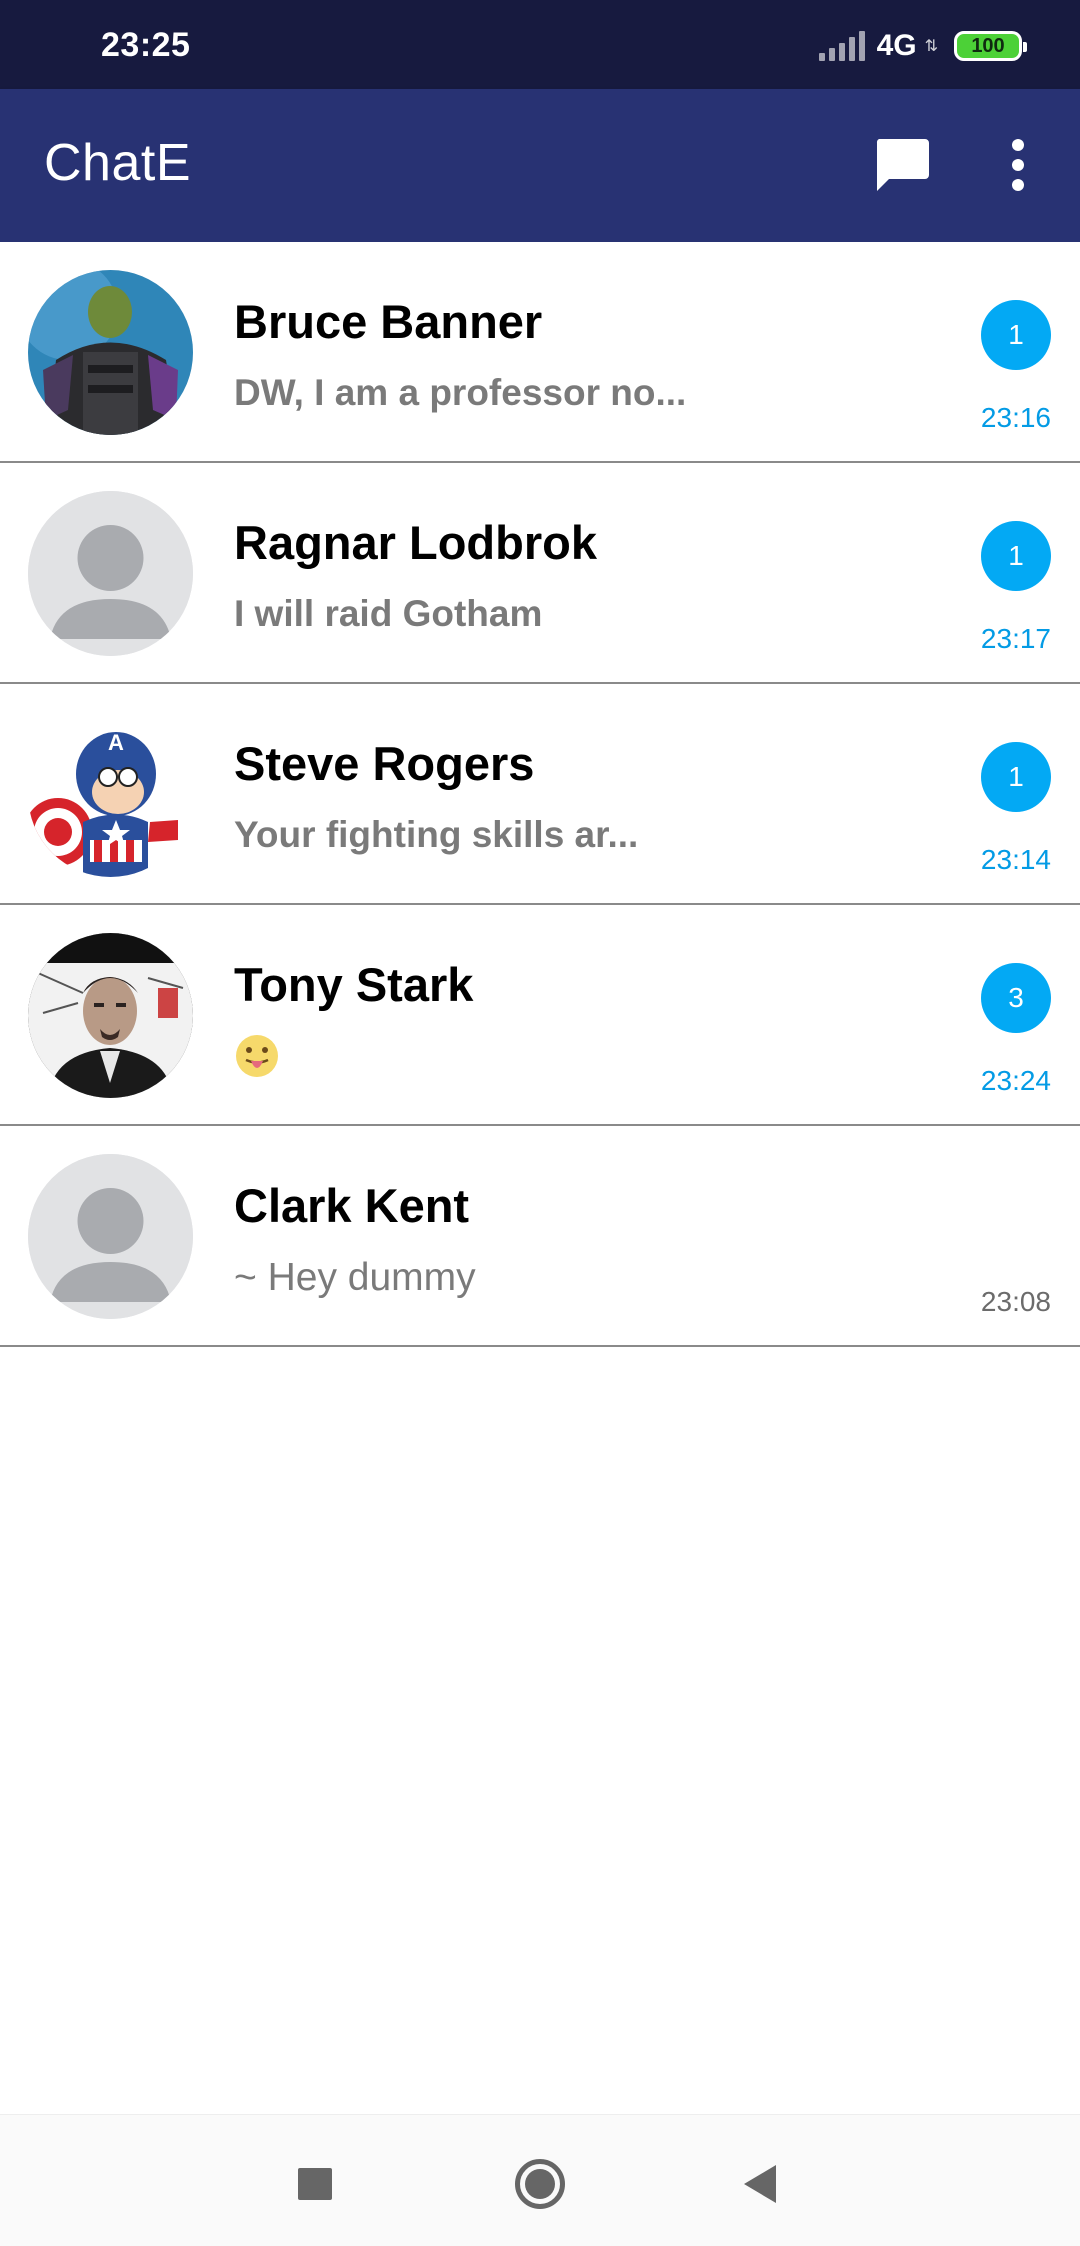 This screenshot has height=2246, width=1080. Describe the element at coordinates (354, 984) in the screenshot. I see `contact-name: Tony Stark` at that location.